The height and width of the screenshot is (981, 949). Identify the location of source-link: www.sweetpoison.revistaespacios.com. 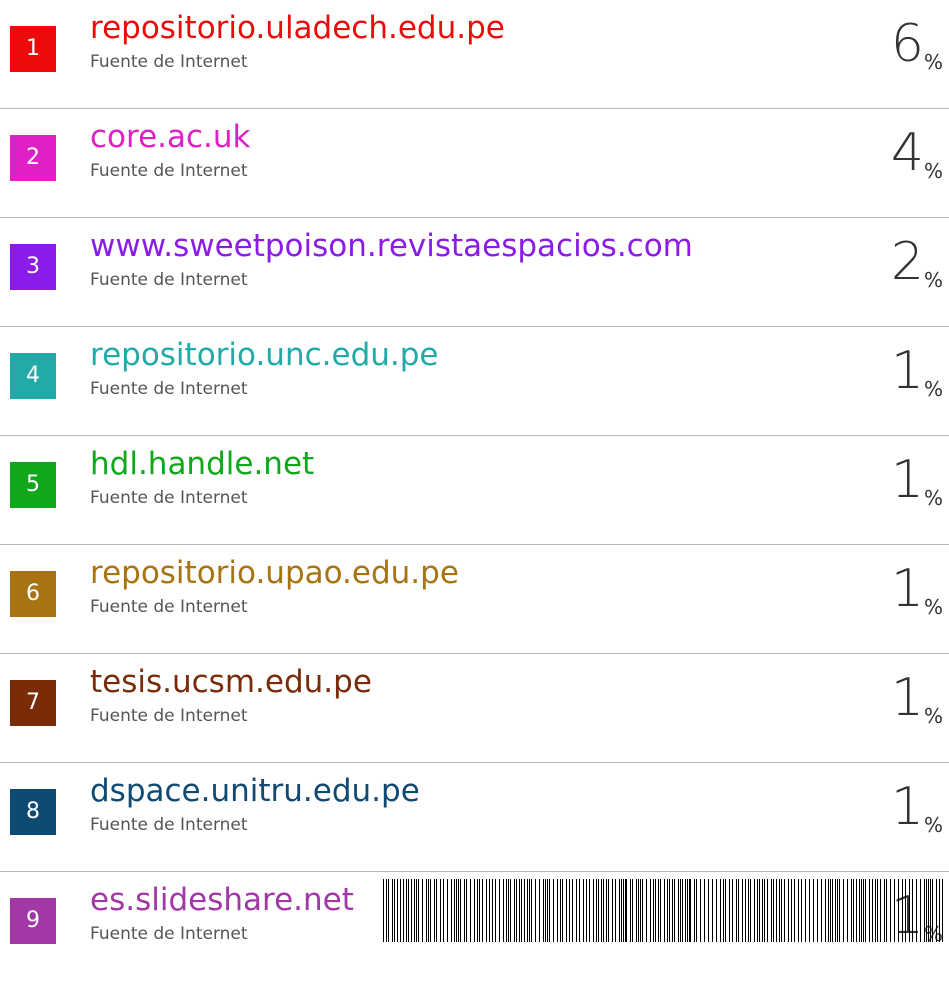
(391, 246).